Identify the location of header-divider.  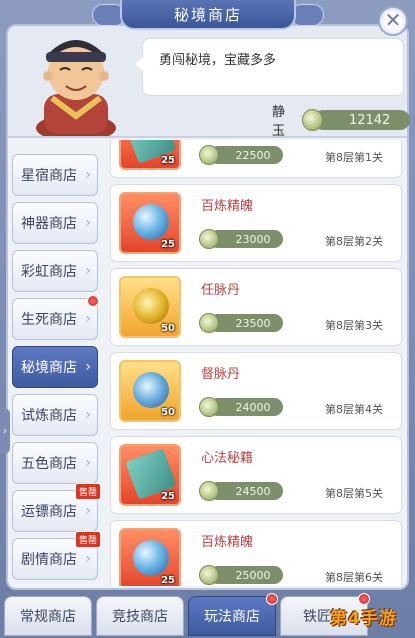
(207, 137).